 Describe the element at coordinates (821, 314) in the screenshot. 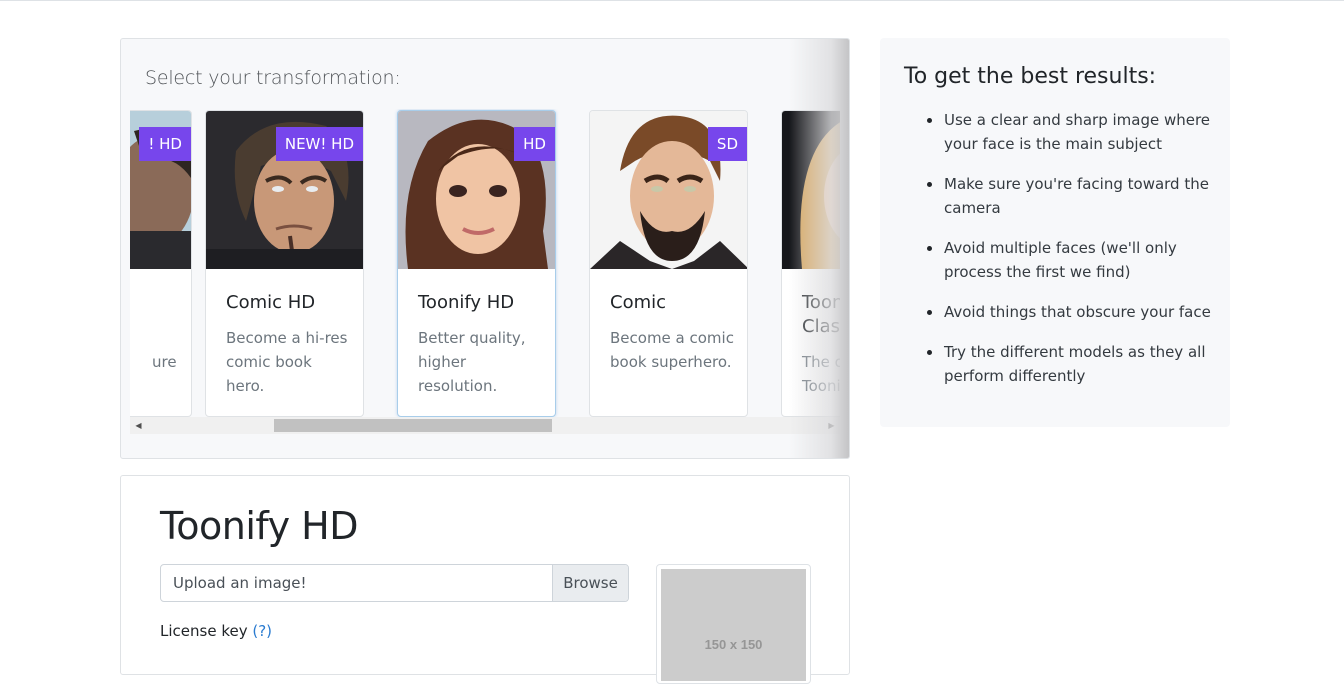

I see `card-title: Toonify Classic` at that location.